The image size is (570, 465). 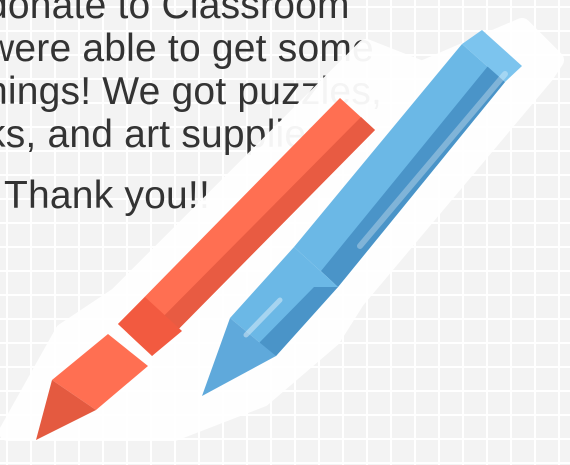 I want to click on blue-crayon-collar-shade, so click(x=298, y=321).